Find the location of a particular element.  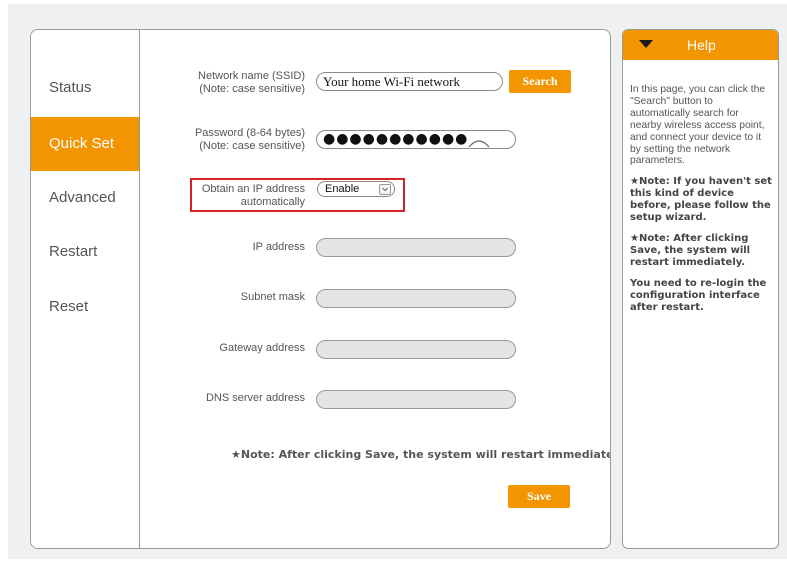

search-button: Search is located at coordinates (540, 81).